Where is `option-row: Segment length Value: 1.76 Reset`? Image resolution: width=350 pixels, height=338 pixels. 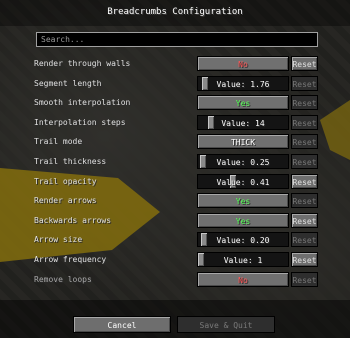 option-row: Segment length Value: 1.76 Reset is located at coordinates (175, 83).